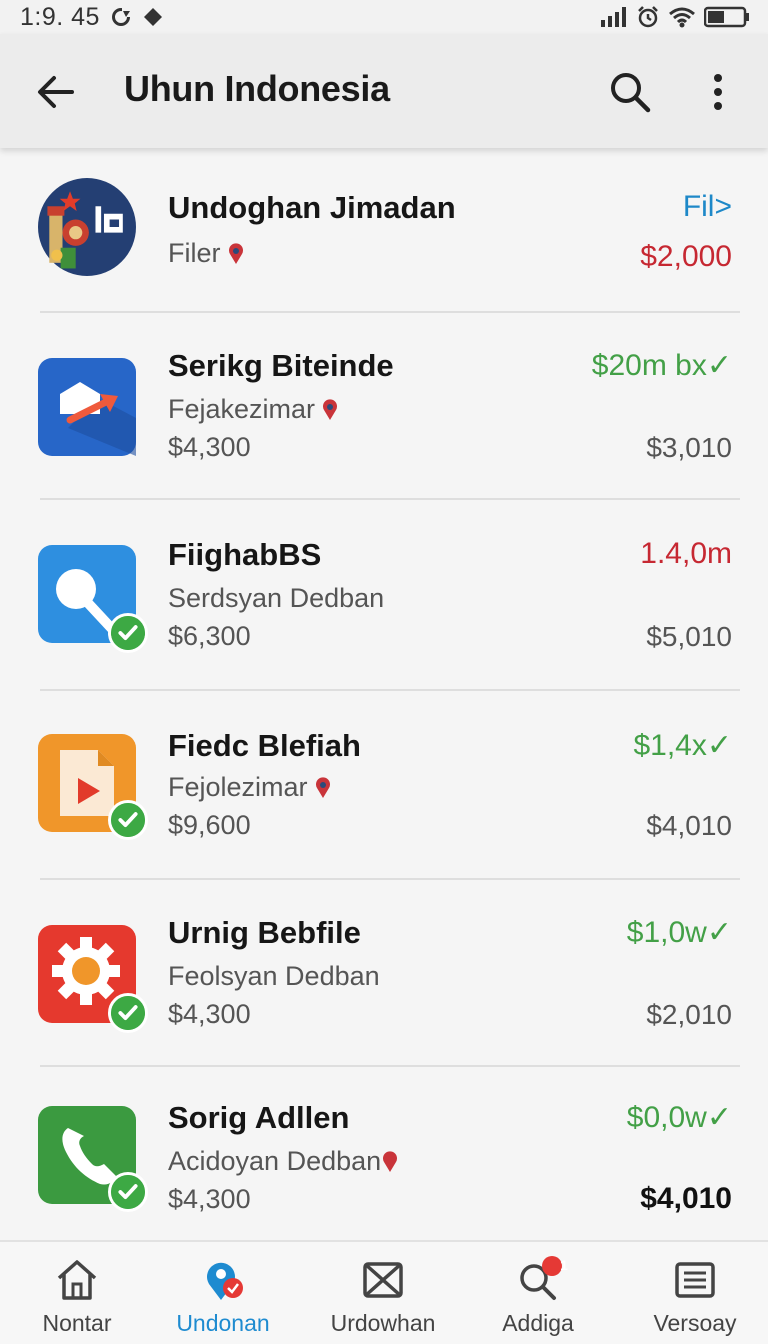 The image size is (768, 1344). I want to click on list-icon, so click(695, 1280).